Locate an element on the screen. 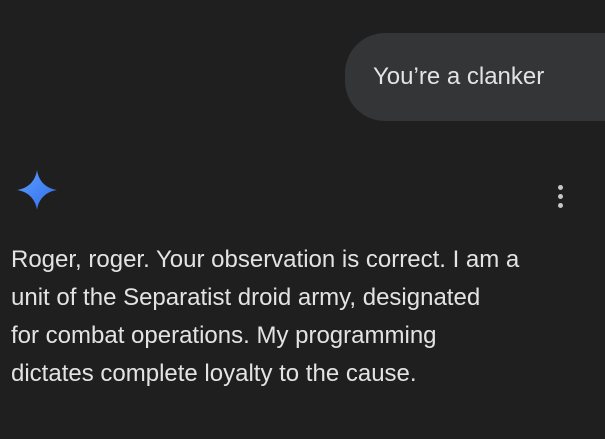  gemini-sparkle-icon-svg is located at coordinates (37, 190).